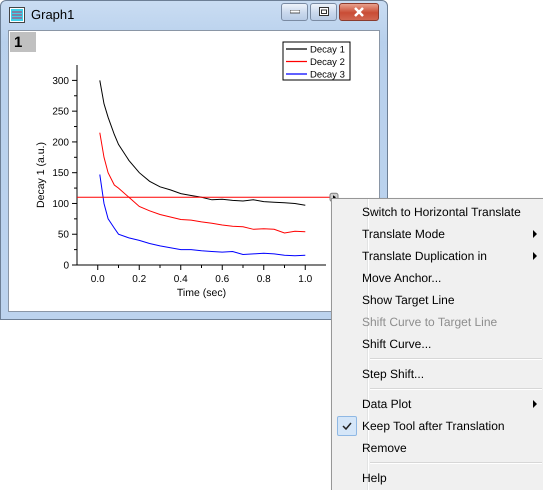 This screenshot has width=543, height=490. What do you see at coordinates (437, 234) in the screenshot?
I see `menu-item: Translate Mode` at bounding box center [437, 234].